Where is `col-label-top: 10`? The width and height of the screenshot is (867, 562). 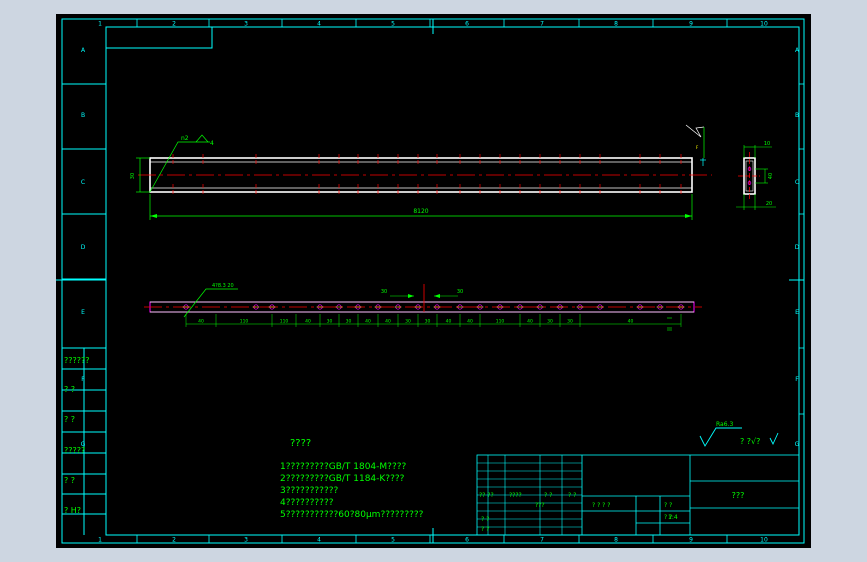
col-label-top: 10 is located at coordinates (764, 24).